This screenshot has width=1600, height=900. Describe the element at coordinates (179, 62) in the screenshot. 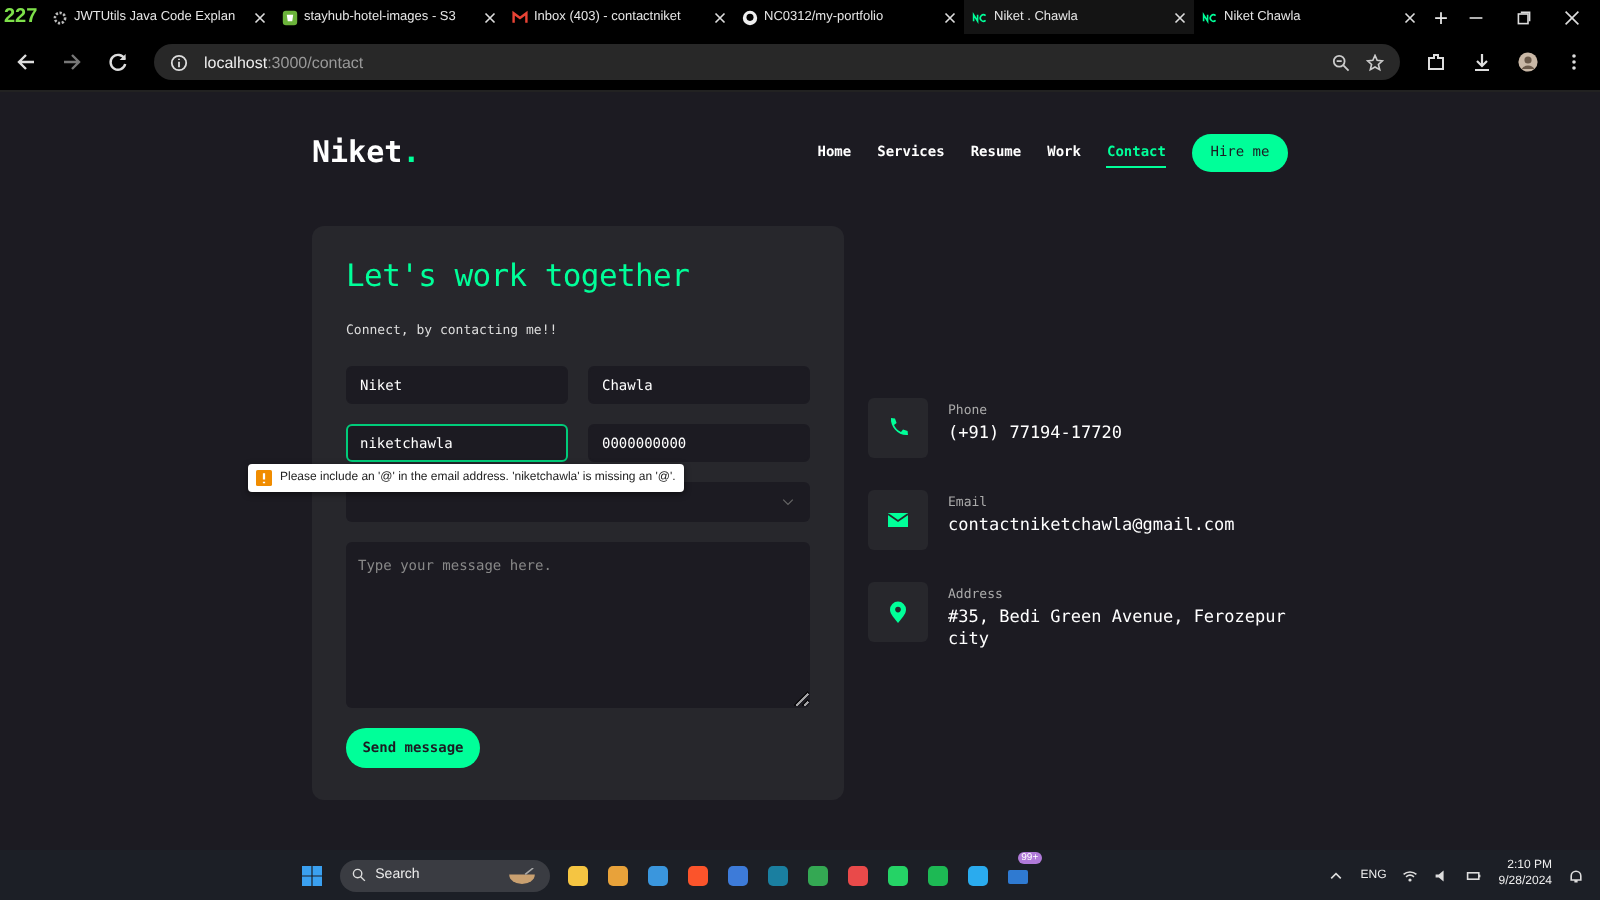

I see `info-icon` at that location.